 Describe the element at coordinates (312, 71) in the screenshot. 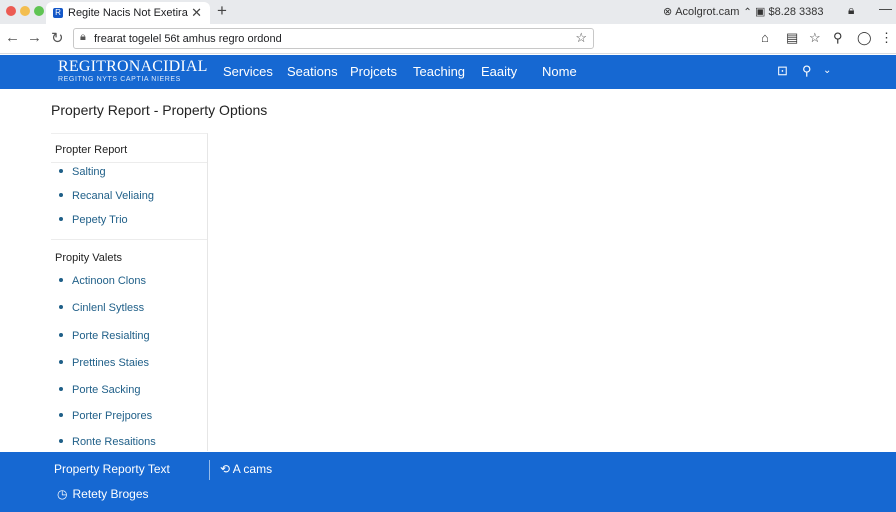

I see `nav-seations: Seations` at that location.